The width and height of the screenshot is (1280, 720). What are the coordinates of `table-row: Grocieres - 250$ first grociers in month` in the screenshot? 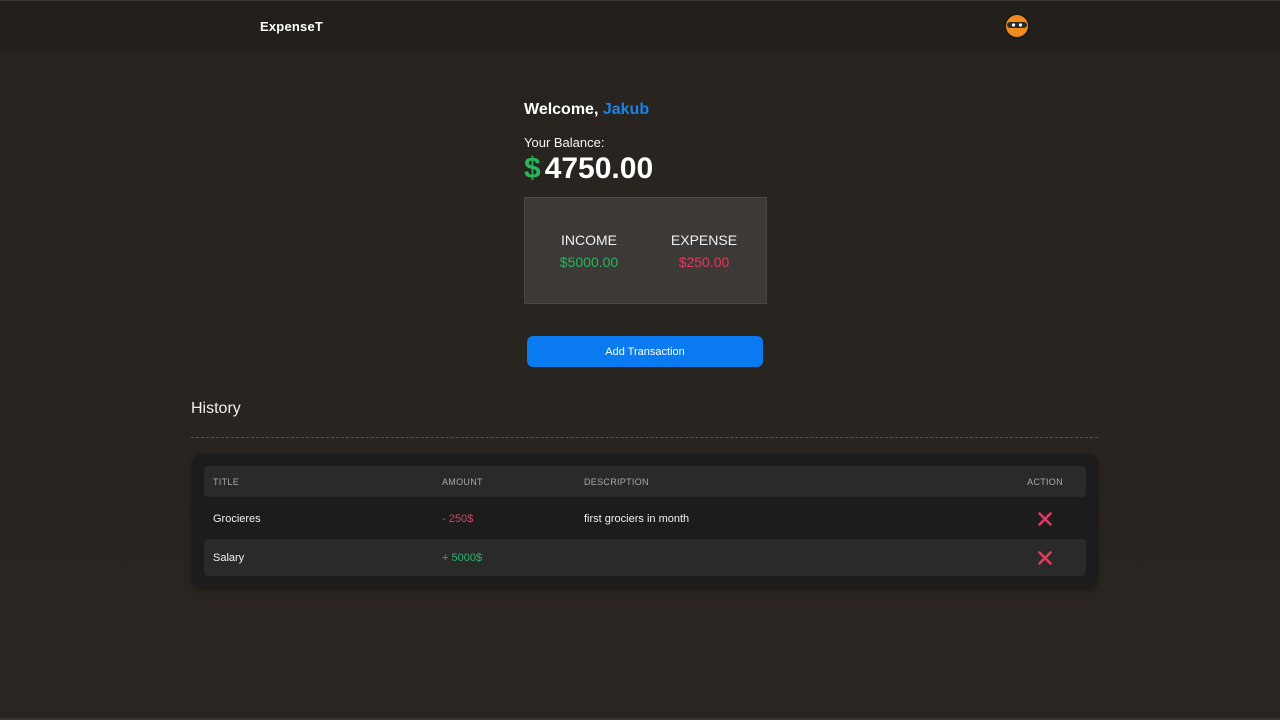 It's located at (645, 519).